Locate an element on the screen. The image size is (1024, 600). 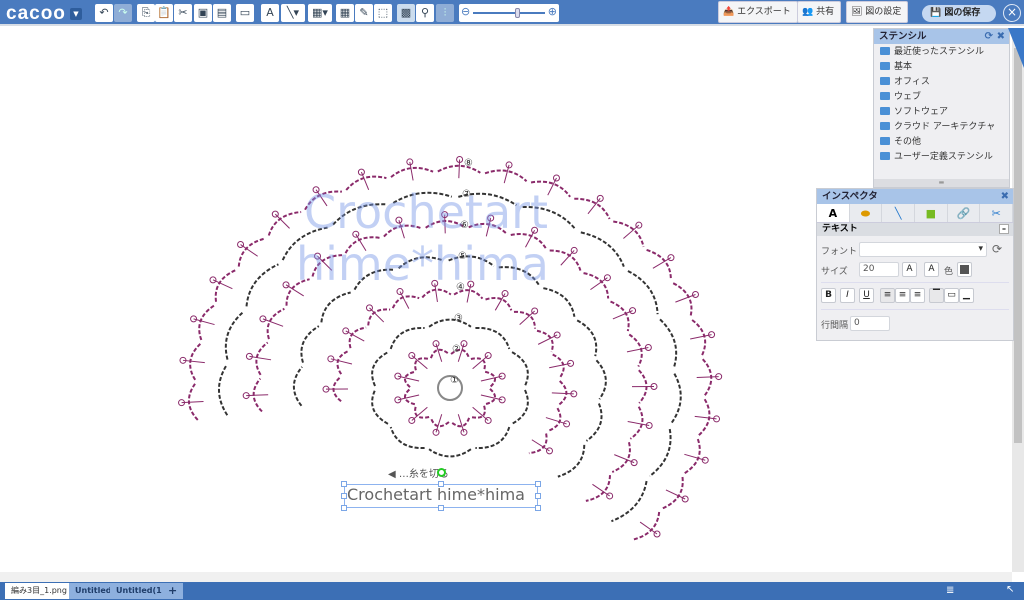
save-icon: 💾 is located at coordinates (937, 13).